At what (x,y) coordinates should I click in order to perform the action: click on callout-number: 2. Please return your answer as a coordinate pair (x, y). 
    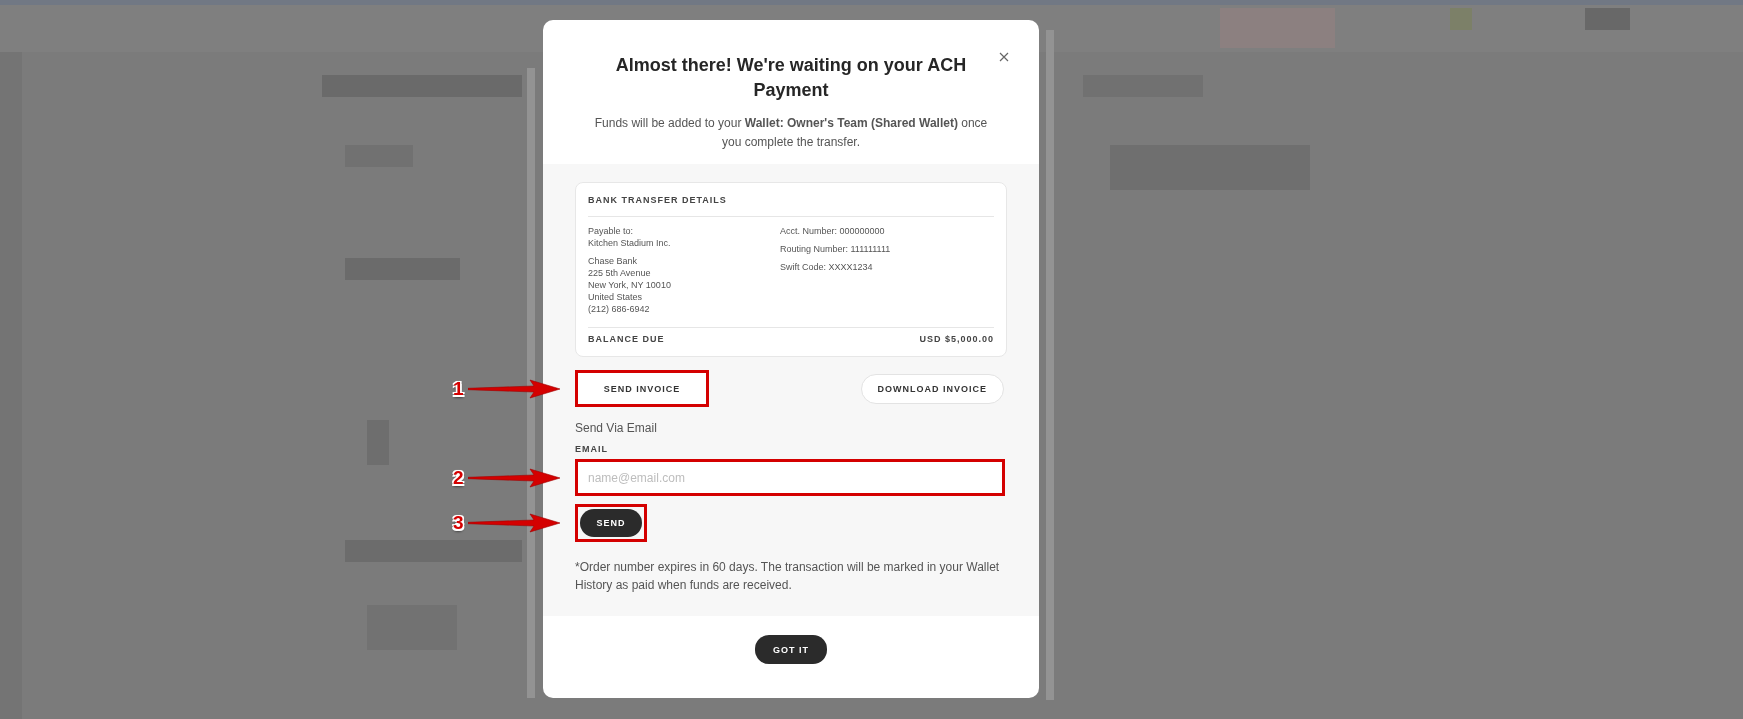
    Looking at the image, I should click on (458, 477).